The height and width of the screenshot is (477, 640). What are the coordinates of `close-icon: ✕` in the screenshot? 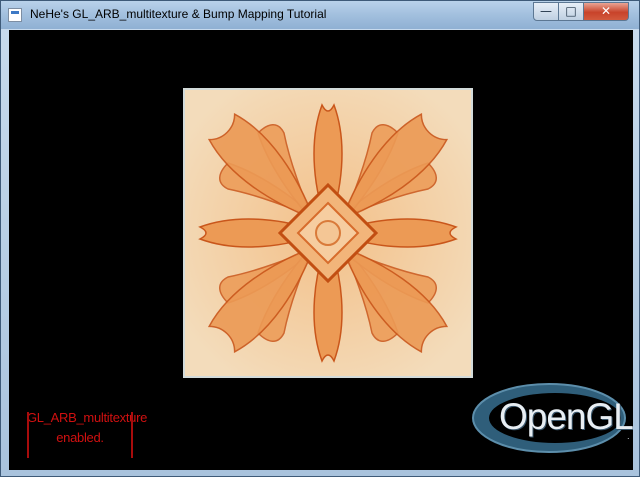 It's located at (606, 11).